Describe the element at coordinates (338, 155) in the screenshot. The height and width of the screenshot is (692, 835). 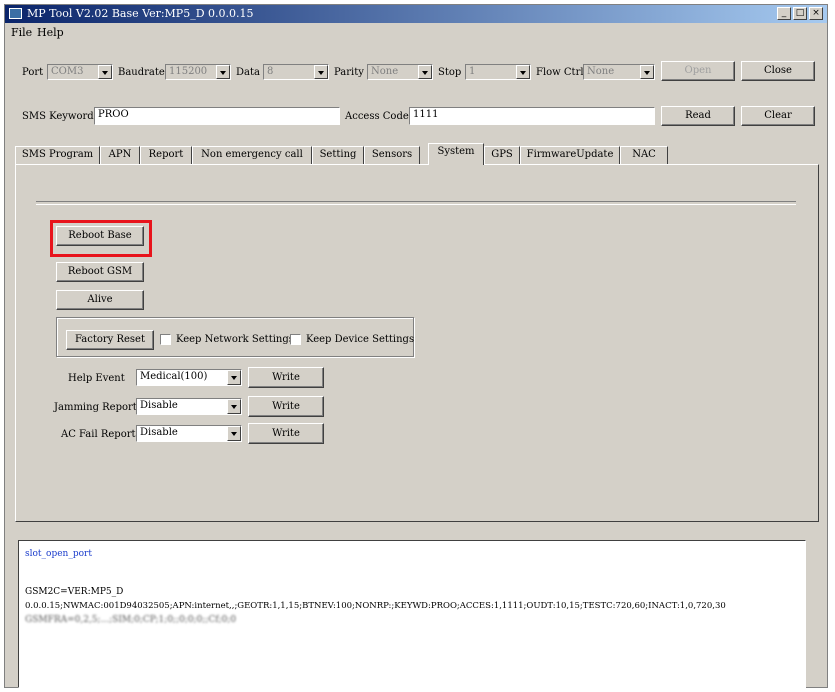
I see `tab-setting: Setting` at that location.